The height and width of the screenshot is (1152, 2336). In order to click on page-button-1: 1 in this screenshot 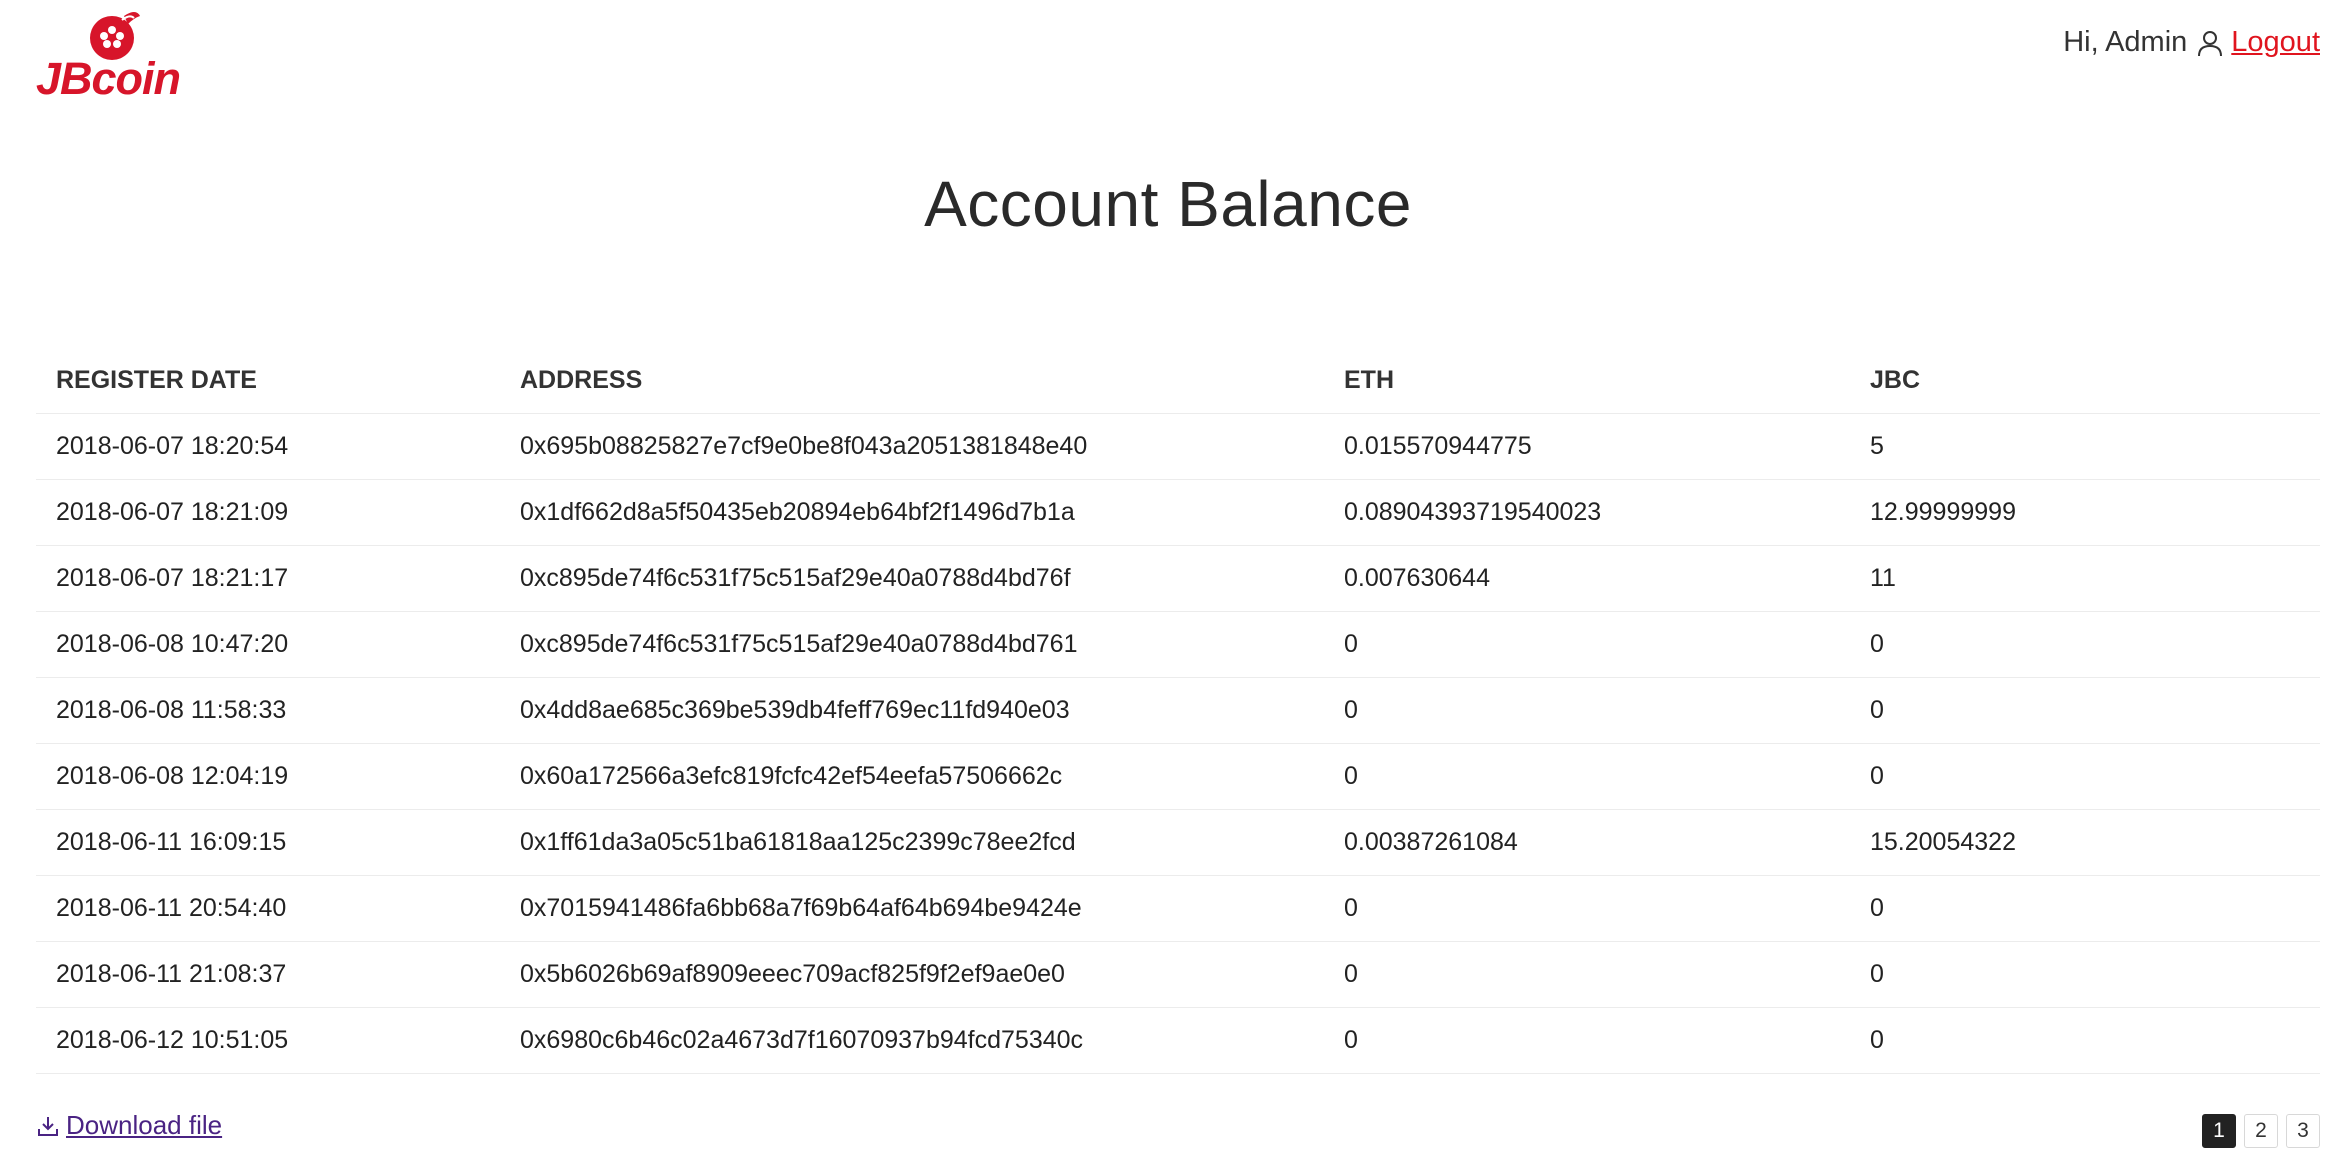, I will do `click(2219, 1131)`.